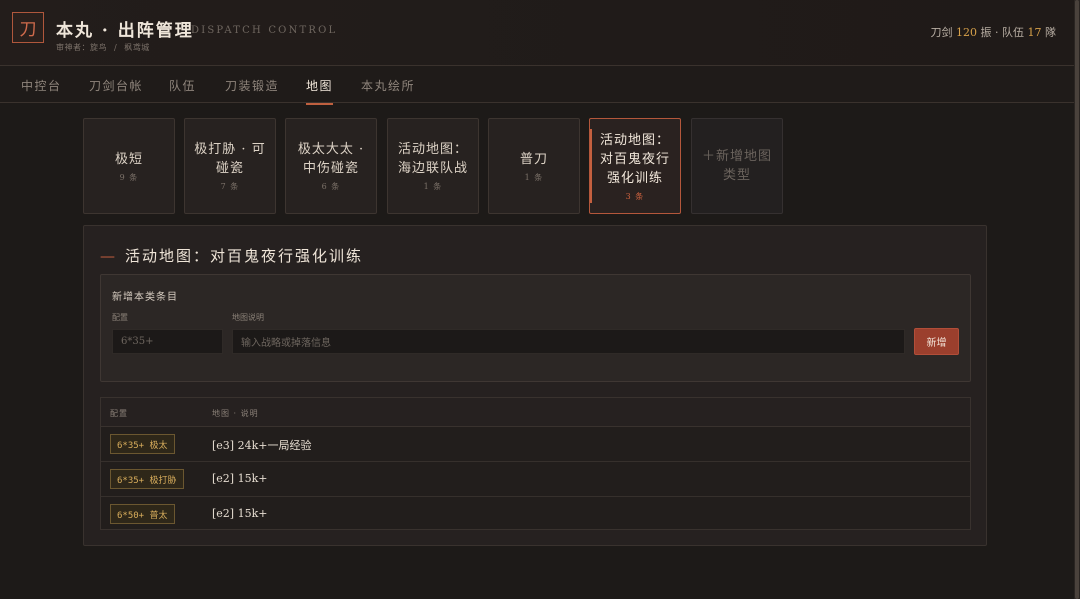 Image resolution: width=1080 pixels, height=599 pixels. Describe the element at coordinates (634, 159) in the screenshot. I see `map-type-name: 活动地图：对百鬼夜行强化训练` at that location.